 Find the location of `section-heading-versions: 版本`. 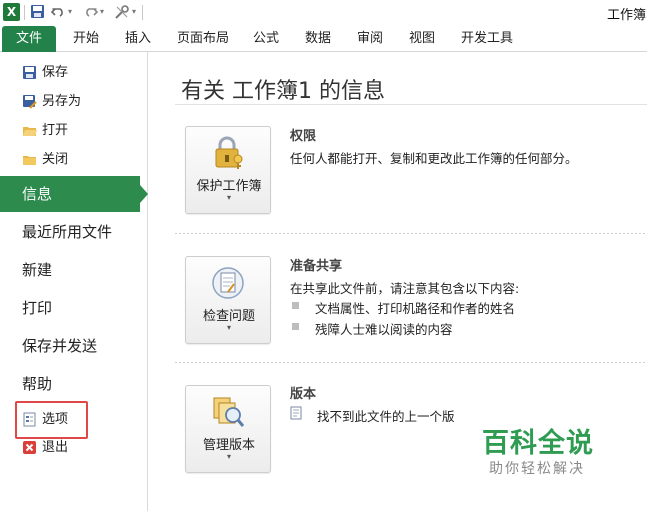

section-heading-versions: 版本 is located at coordinates (303, 394).